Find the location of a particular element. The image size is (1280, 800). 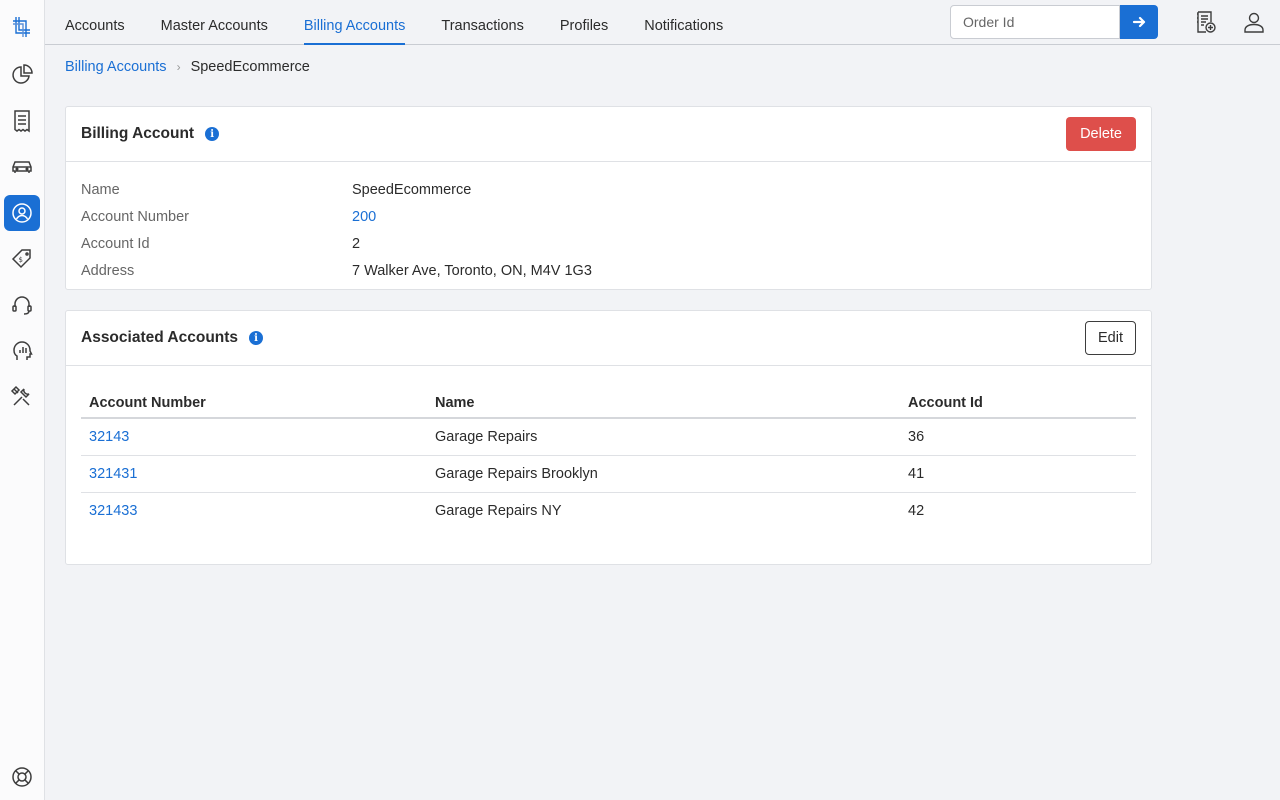

associated-accounts-title: Associated Accounts is located at coordinates (160, 337).